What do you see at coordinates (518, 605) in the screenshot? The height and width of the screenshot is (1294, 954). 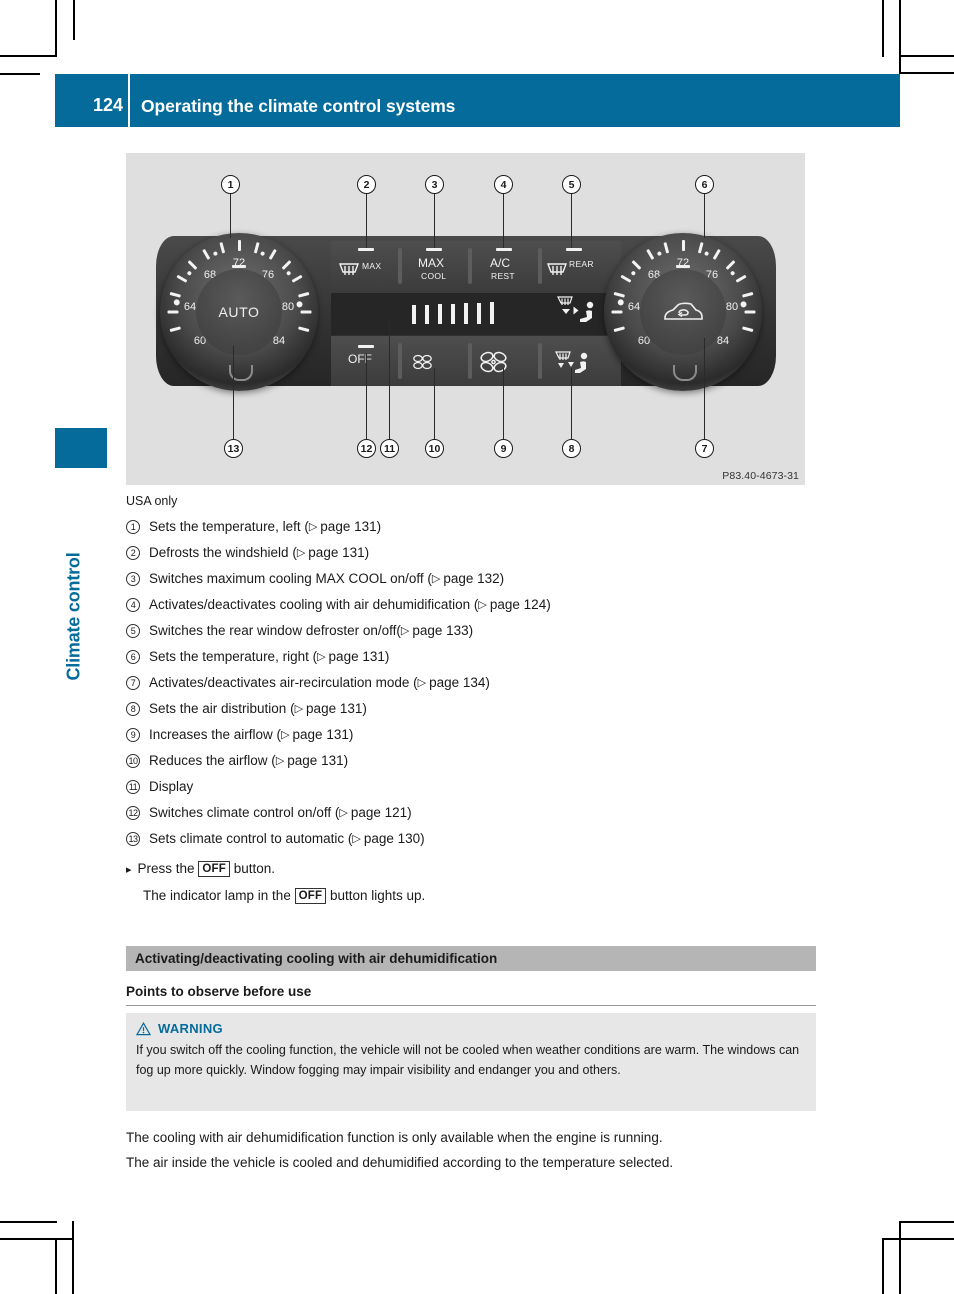 I see `page-reference: page 124` at bounding box center [518, 605].